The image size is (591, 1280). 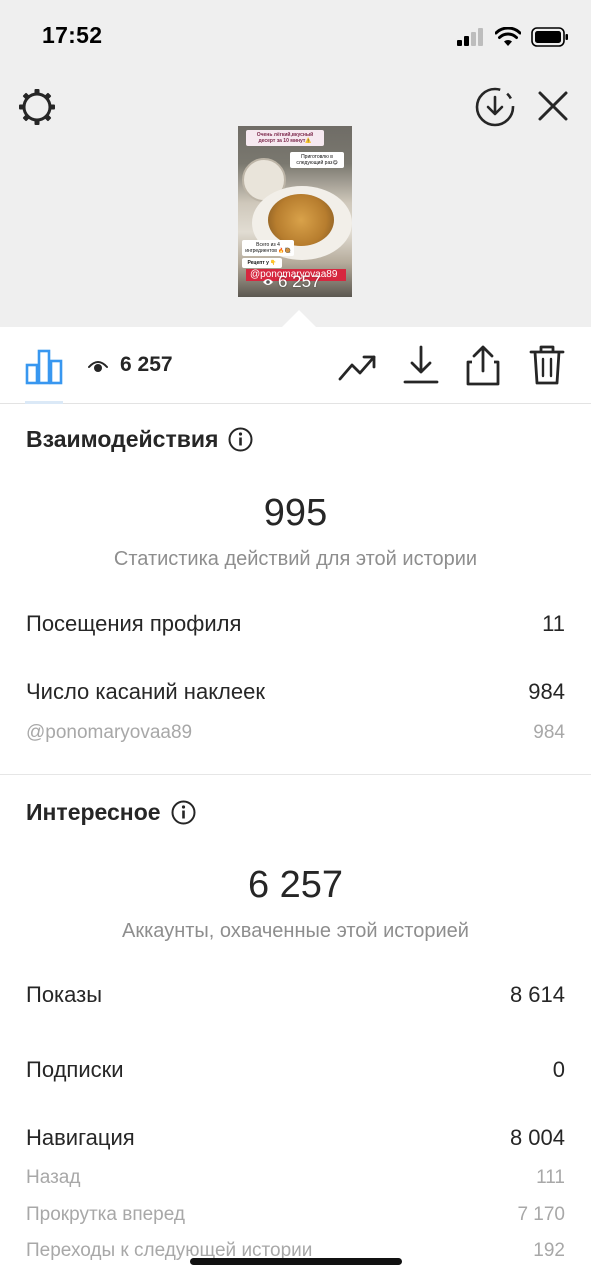 I want to click on impressions-label: Показы, so click(x=64, y=994).